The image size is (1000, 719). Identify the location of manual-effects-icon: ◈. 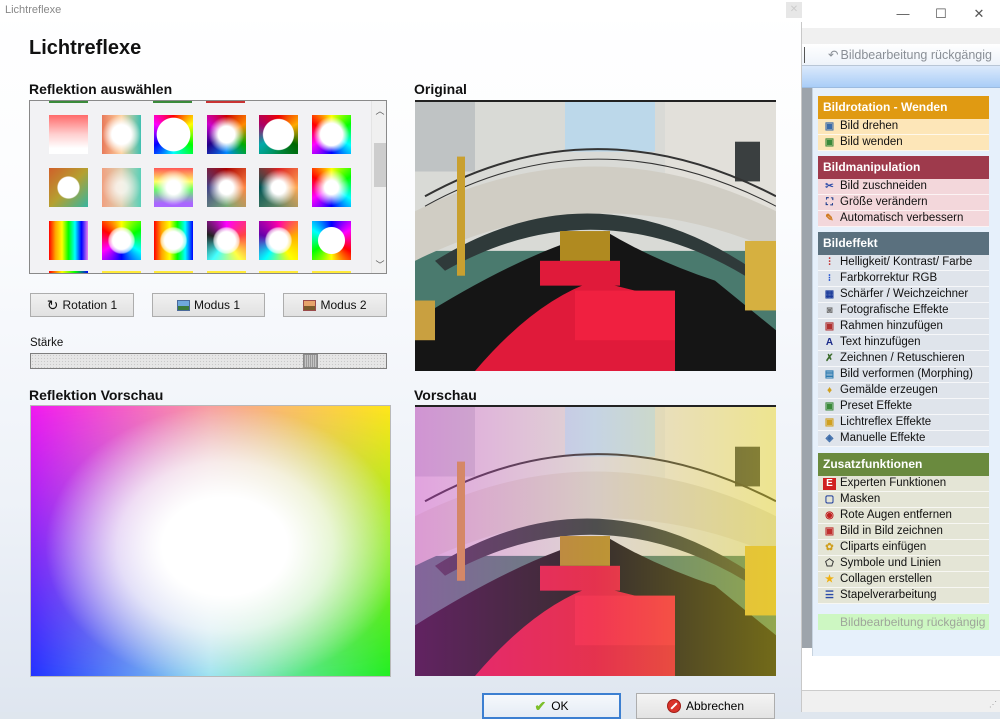
(829, 438).